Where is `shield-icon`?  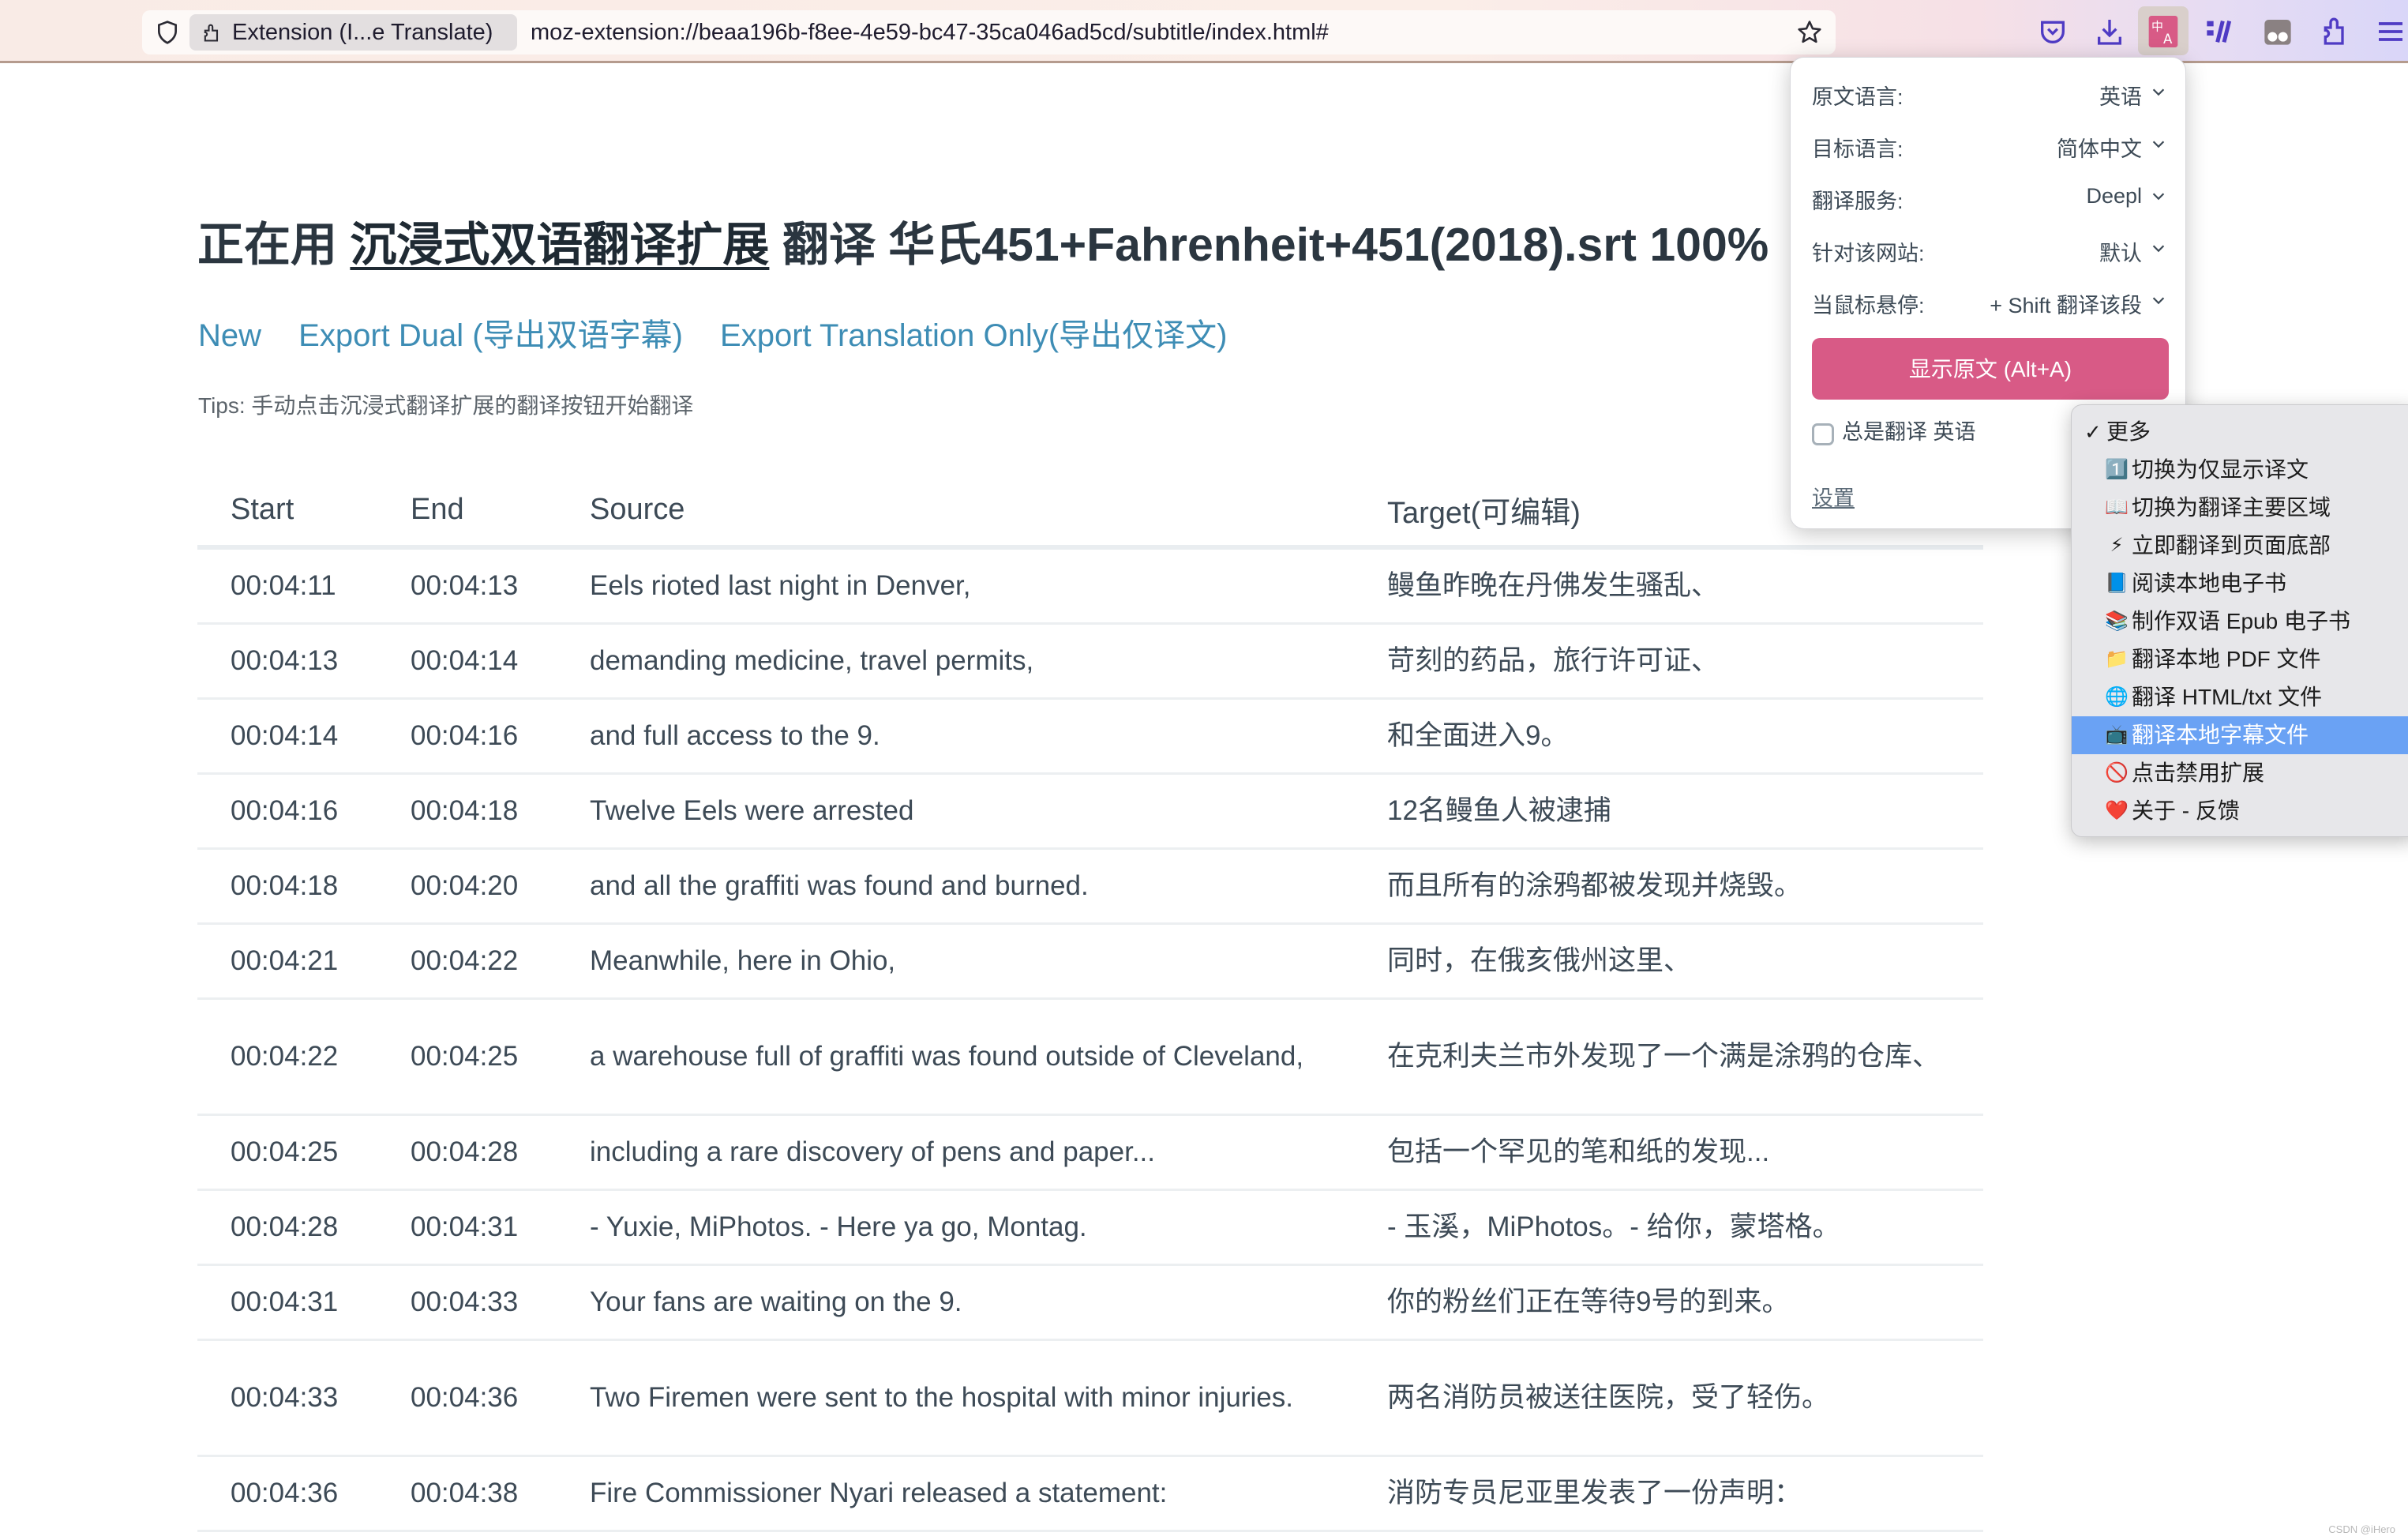 shield-icon is located at coordinates (167, 32).